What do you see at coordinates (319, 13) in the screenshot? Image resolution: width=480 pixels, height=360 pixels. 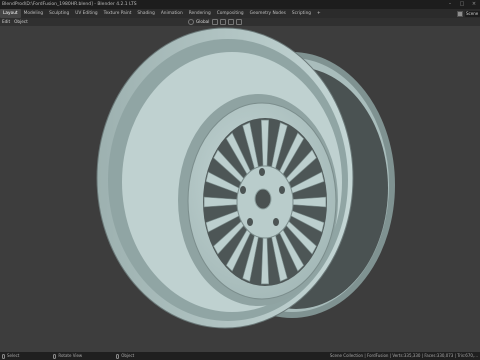 I see `add-workspace-button: +` at bounding box center [319, 13].